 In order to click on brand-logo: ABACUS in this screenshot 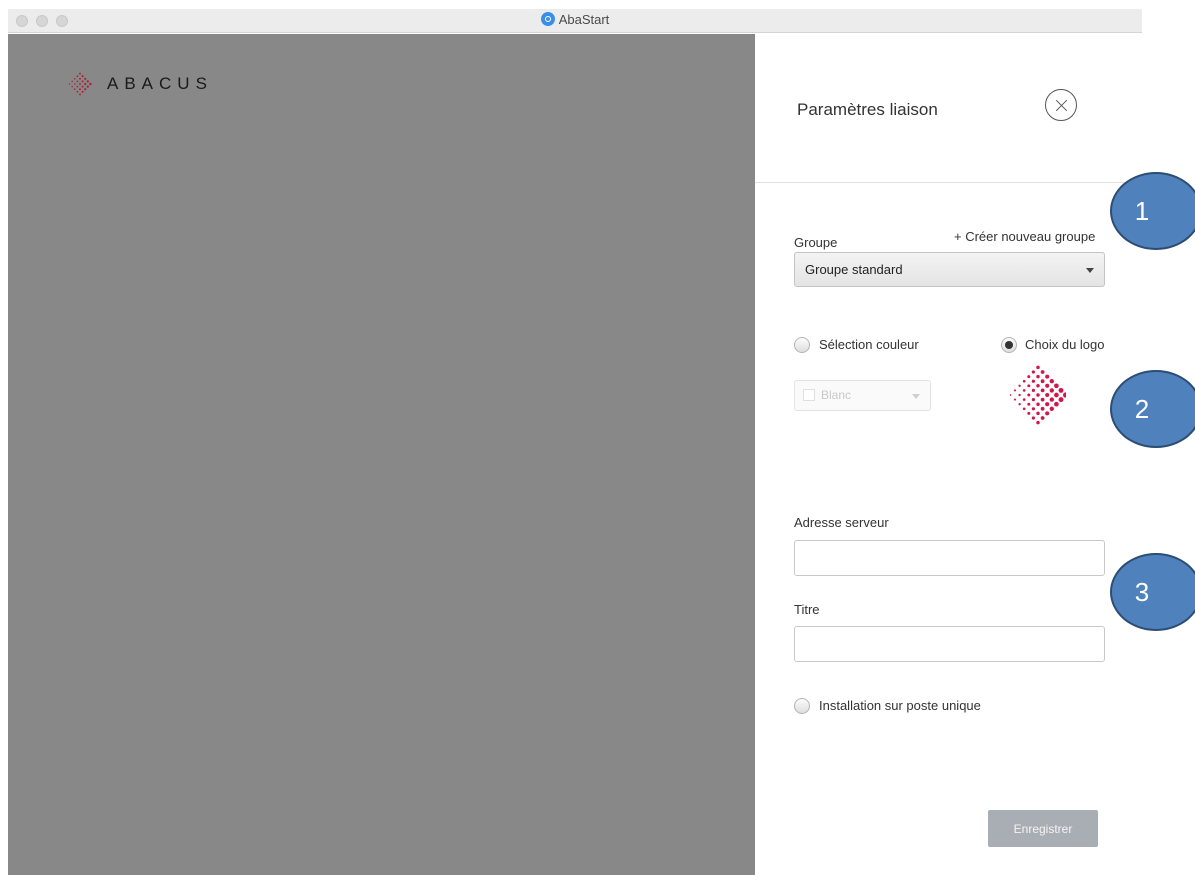, I will do `click(139, 84)`.